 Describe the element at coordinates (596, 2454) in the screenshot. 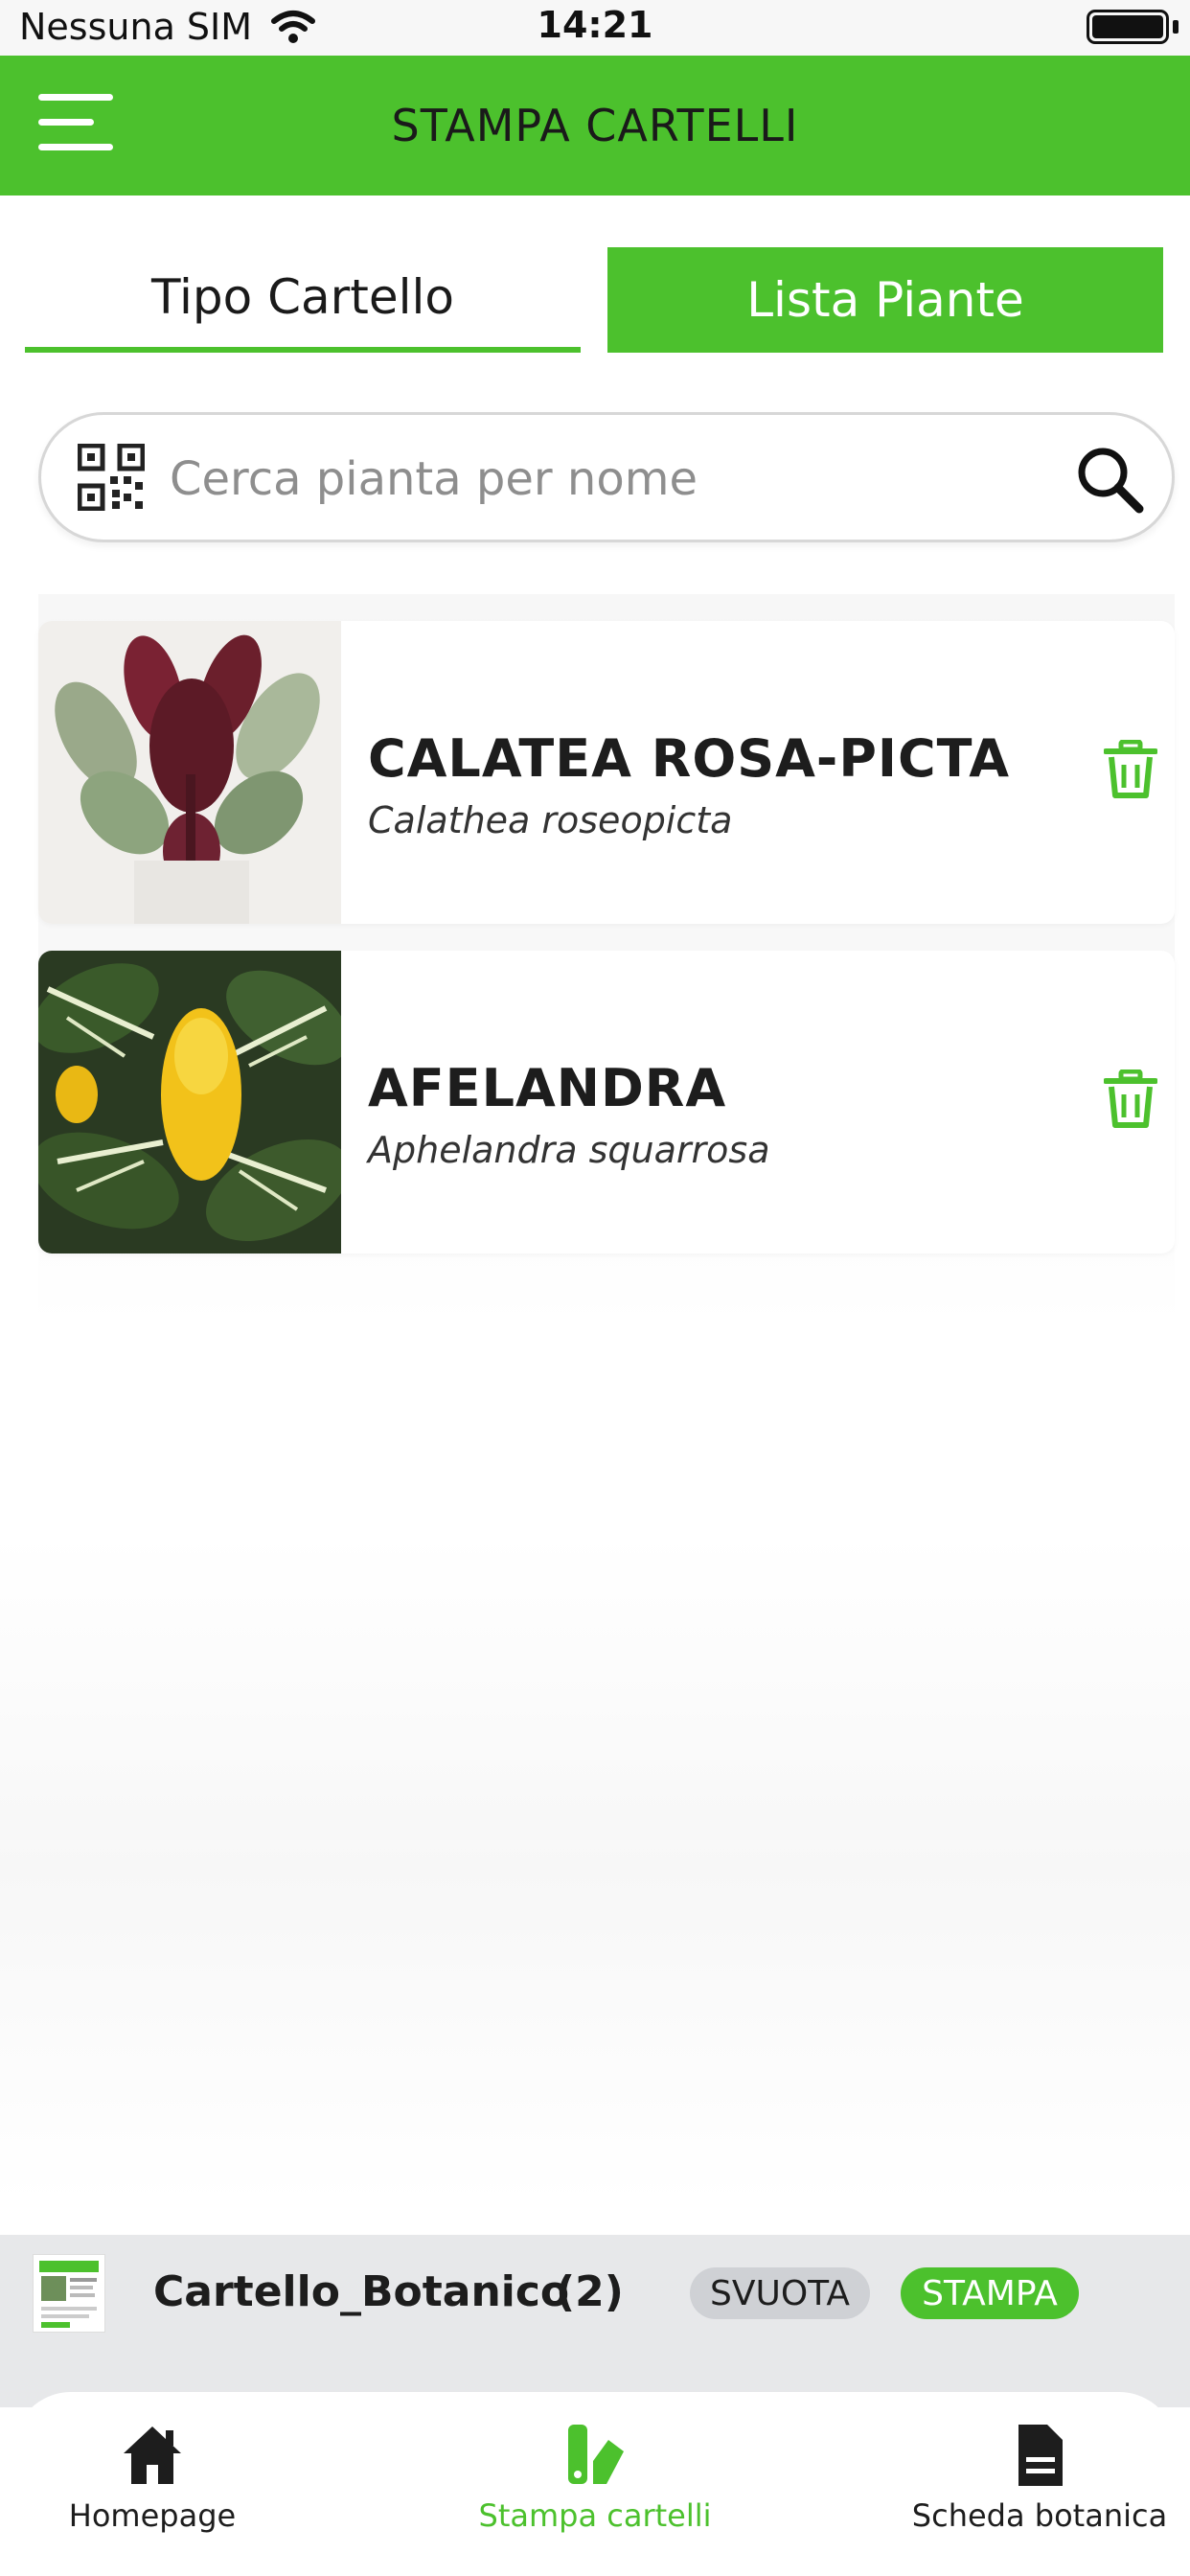

I see `print-signs-icon` at that location.